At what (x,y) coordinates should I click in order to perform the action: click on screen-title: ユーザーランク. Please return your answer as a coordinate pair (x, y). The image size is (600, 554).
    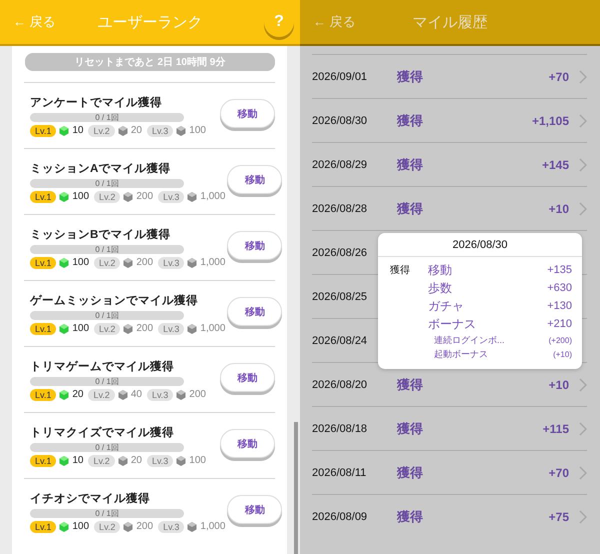
    Looking at the image, I should click on (150, 22).